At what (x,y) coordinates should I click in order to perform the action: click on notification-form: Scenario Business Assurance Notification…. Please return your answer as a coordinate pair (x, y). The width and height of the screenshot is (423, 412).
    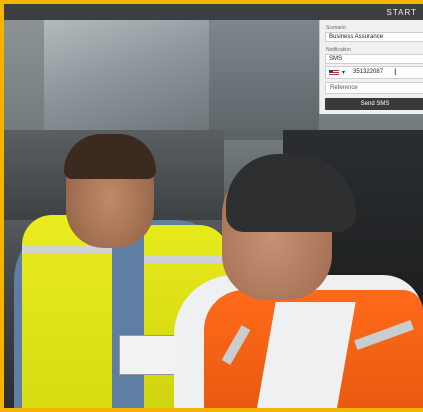
    Looking at the image, I should click on (371, 67).